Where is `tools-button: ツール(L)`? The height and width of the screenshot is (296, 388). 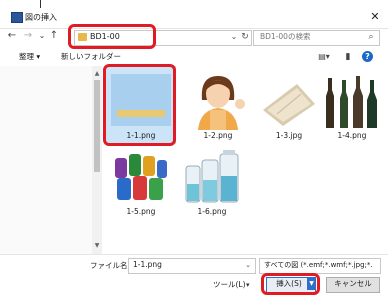
tools-button: ツール(L) is located at coordinates (229, 285).